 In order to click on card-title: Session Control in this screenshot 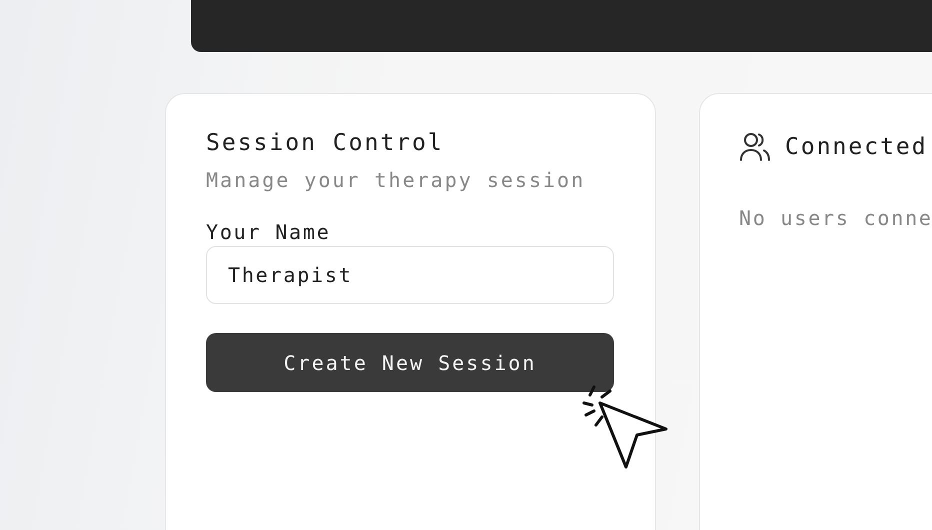, I will do `click(325, 143)`.